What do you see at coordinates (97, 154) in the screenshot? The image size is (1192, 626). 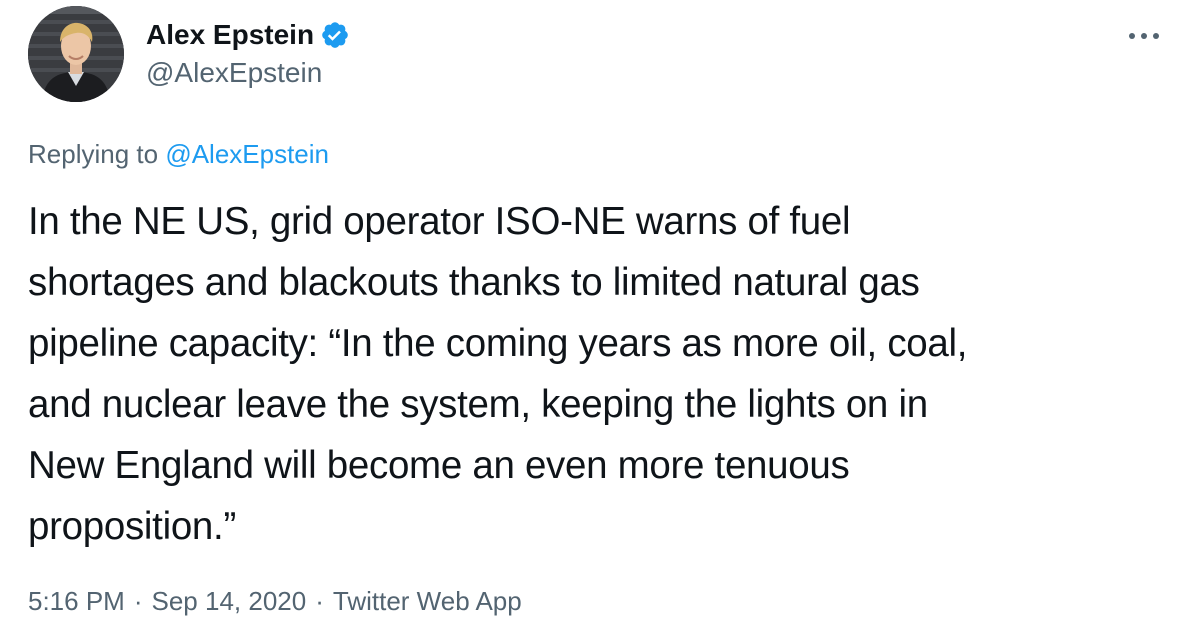 I see `replying-to-label: Replying to` at bounding box center [97, 154].